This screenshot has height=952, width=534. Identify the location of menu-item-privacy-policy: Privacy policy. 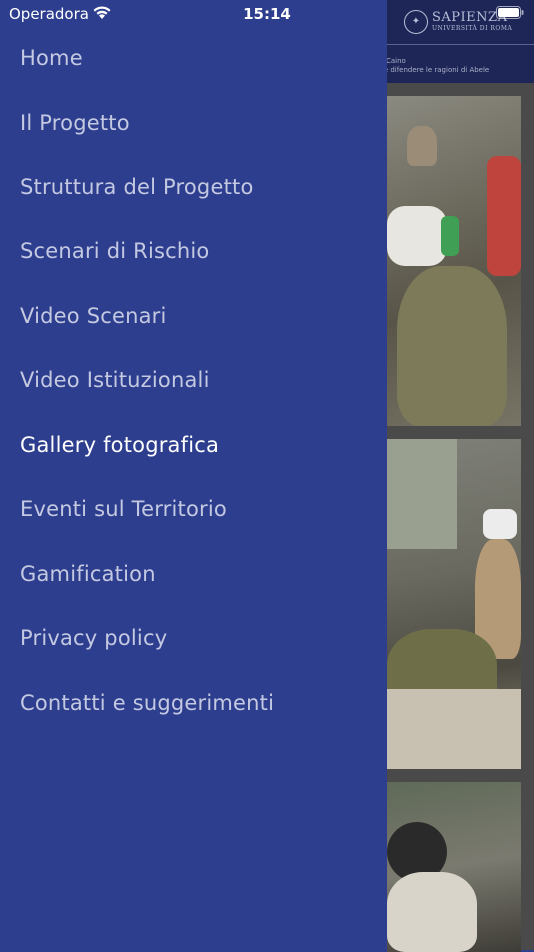
(93, 638).